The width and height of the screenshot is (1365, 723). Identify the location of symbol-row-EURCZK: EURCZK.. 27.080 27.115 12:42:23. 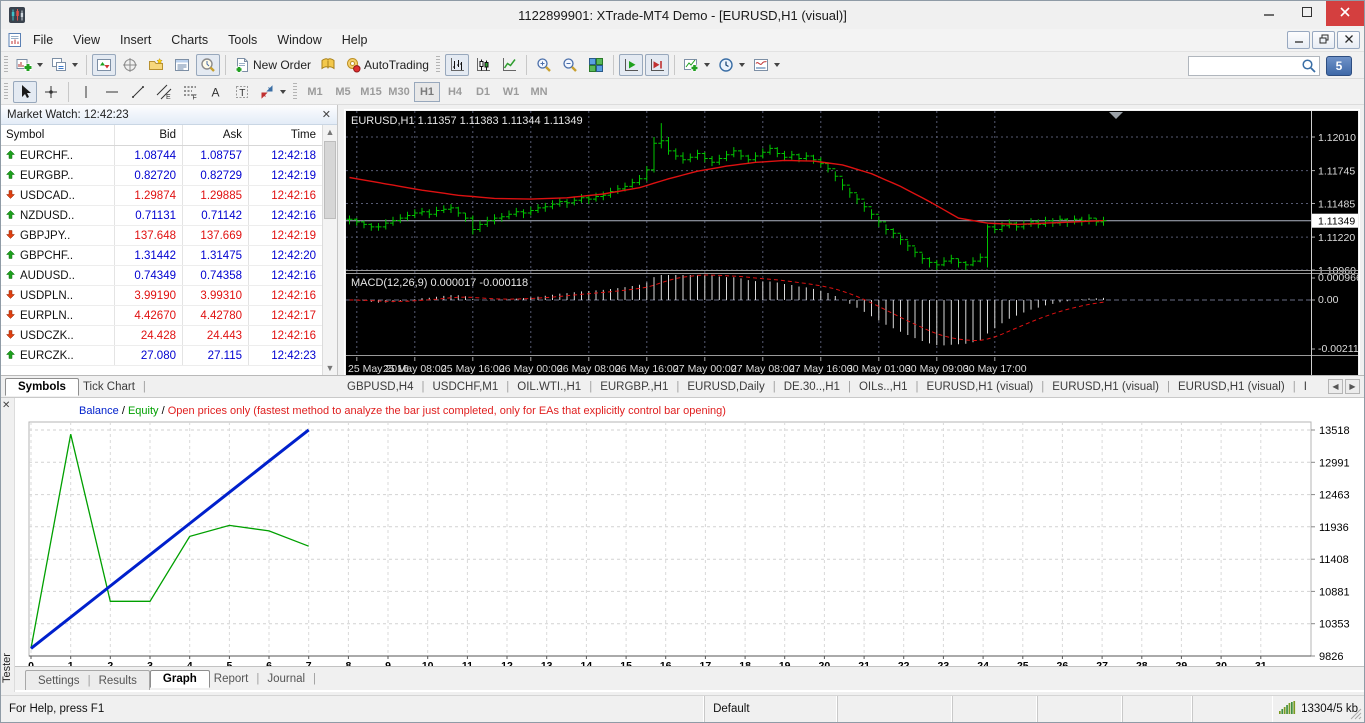
(161, 356).